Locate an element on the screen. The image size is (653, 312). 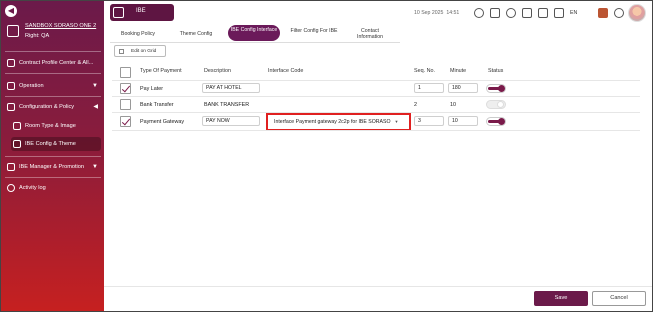
footer-divider is located at coordinates (378, 286).